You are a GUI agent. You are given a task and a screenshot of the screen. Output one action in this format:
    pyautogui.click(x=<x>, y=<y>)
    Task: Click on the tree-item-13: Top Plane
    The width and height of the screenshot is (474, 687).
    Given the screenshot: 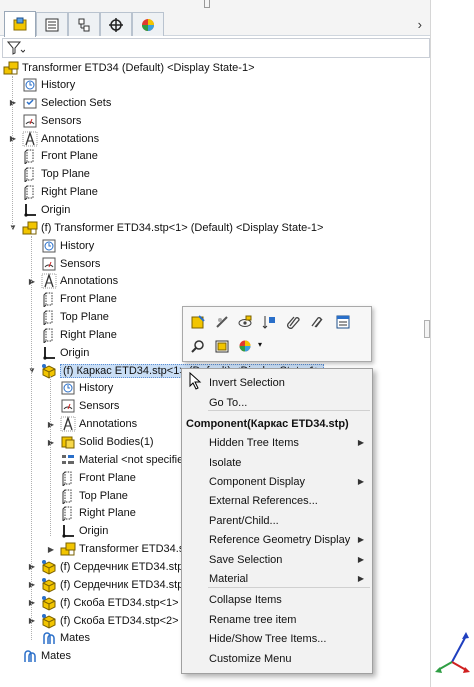 What is the action you would take?
    pyautogui.click(x=68, y=317)
    